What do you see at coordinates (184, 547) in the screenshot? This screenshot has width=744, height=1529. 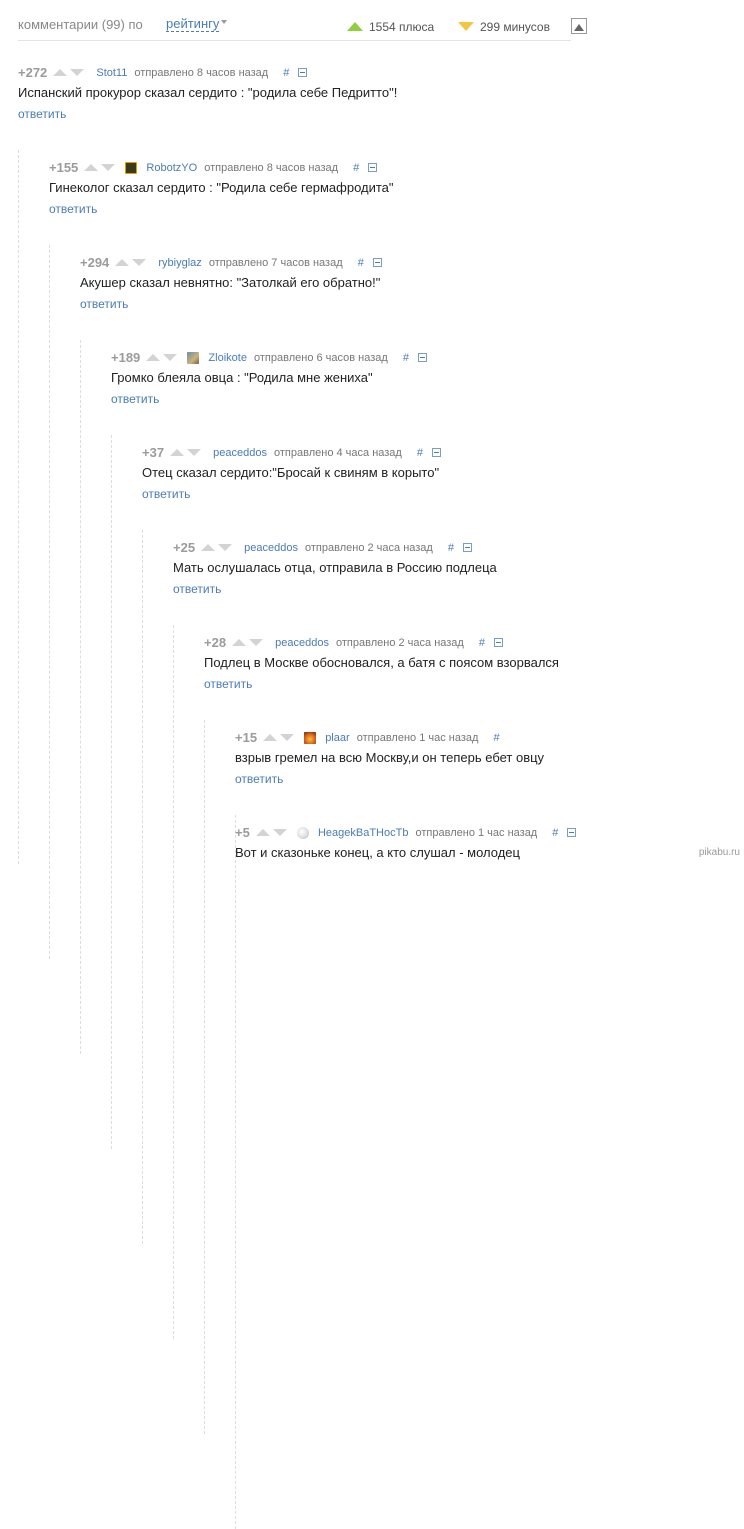 I see `comment-rating: +25` at bounding box center [184, 547].